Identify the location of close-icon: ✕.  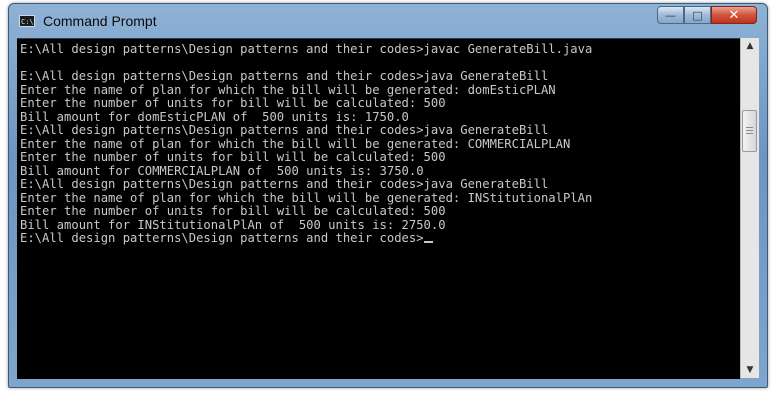
(734, 15).